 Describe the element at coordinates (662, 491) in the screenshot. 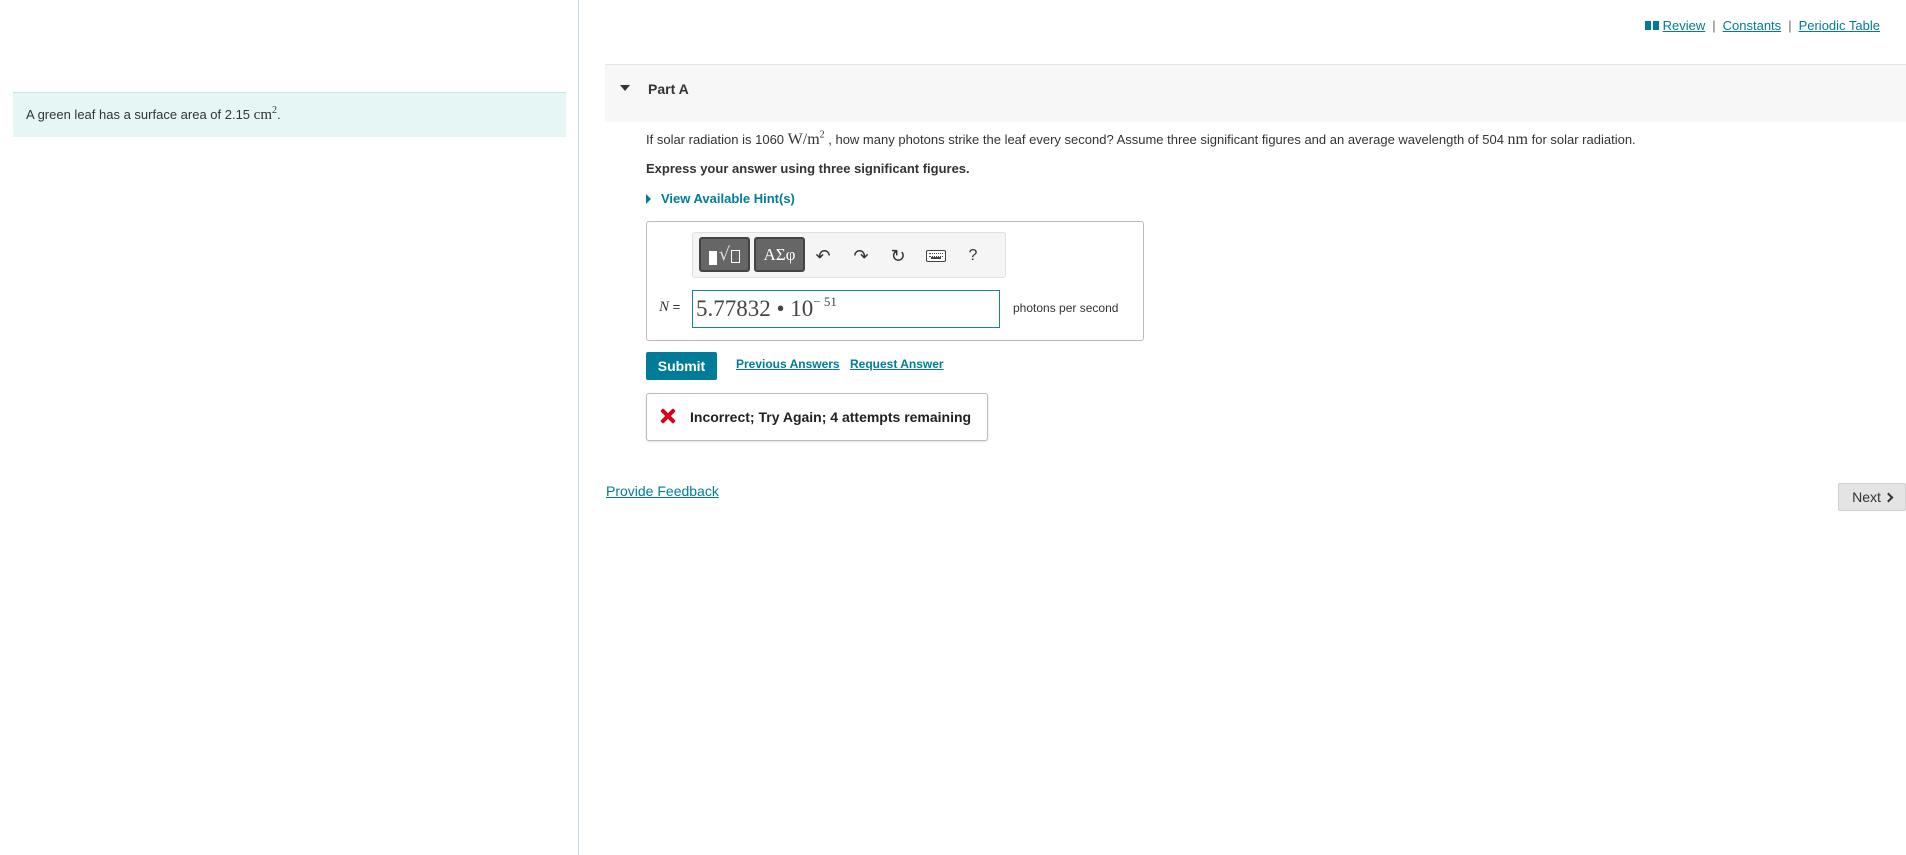

I see `provide-feedback-link: Provide Feedback` at that location.